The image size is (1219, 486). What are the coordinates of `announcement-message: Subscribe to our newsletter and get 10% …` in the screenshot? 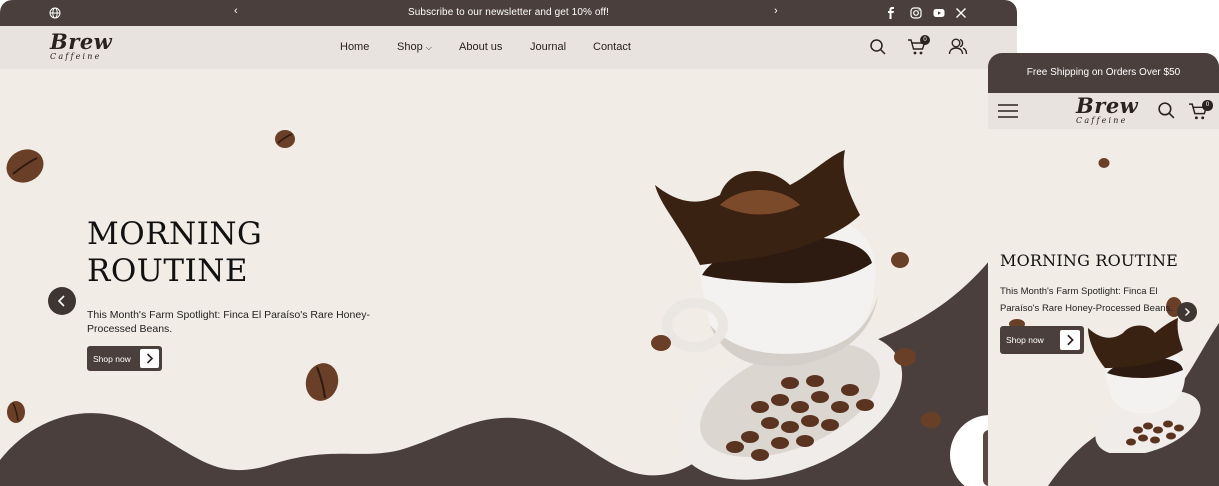 It's located at (508, 12).